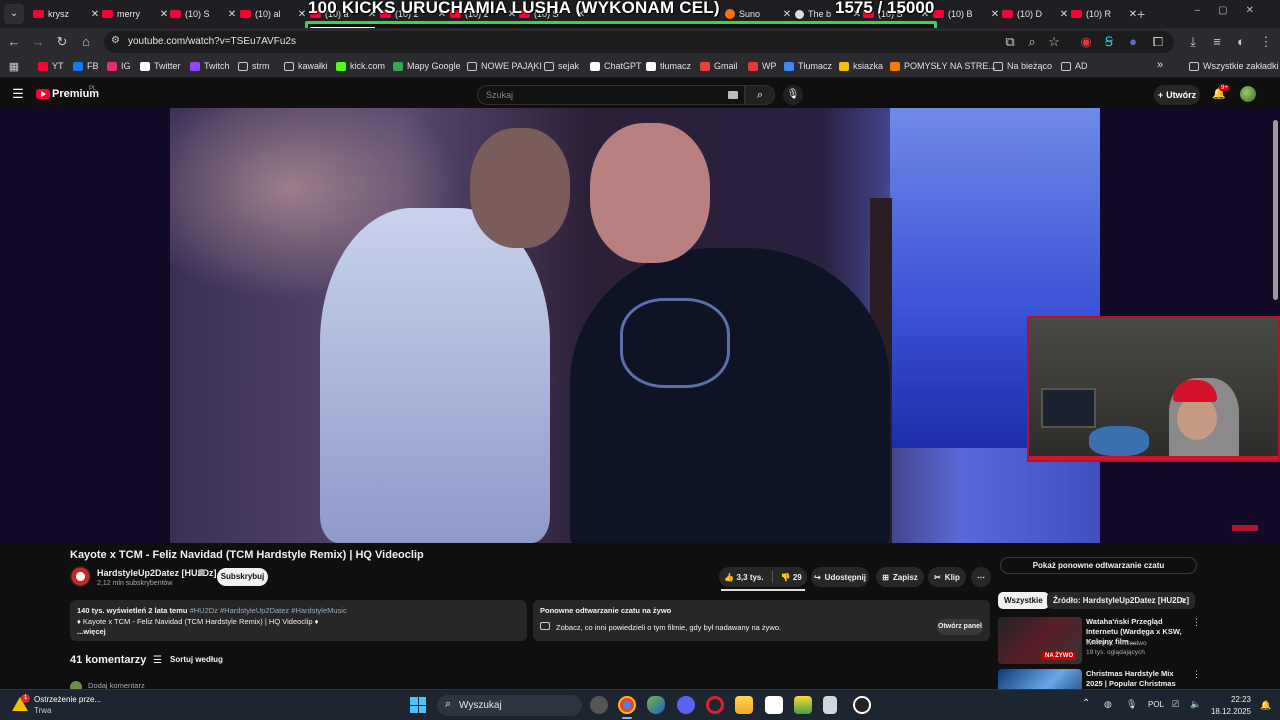  Describe the element at coordinates (1022, 66) in the screenshot. I see `bookmark-item: Na bieżąco` at that location.